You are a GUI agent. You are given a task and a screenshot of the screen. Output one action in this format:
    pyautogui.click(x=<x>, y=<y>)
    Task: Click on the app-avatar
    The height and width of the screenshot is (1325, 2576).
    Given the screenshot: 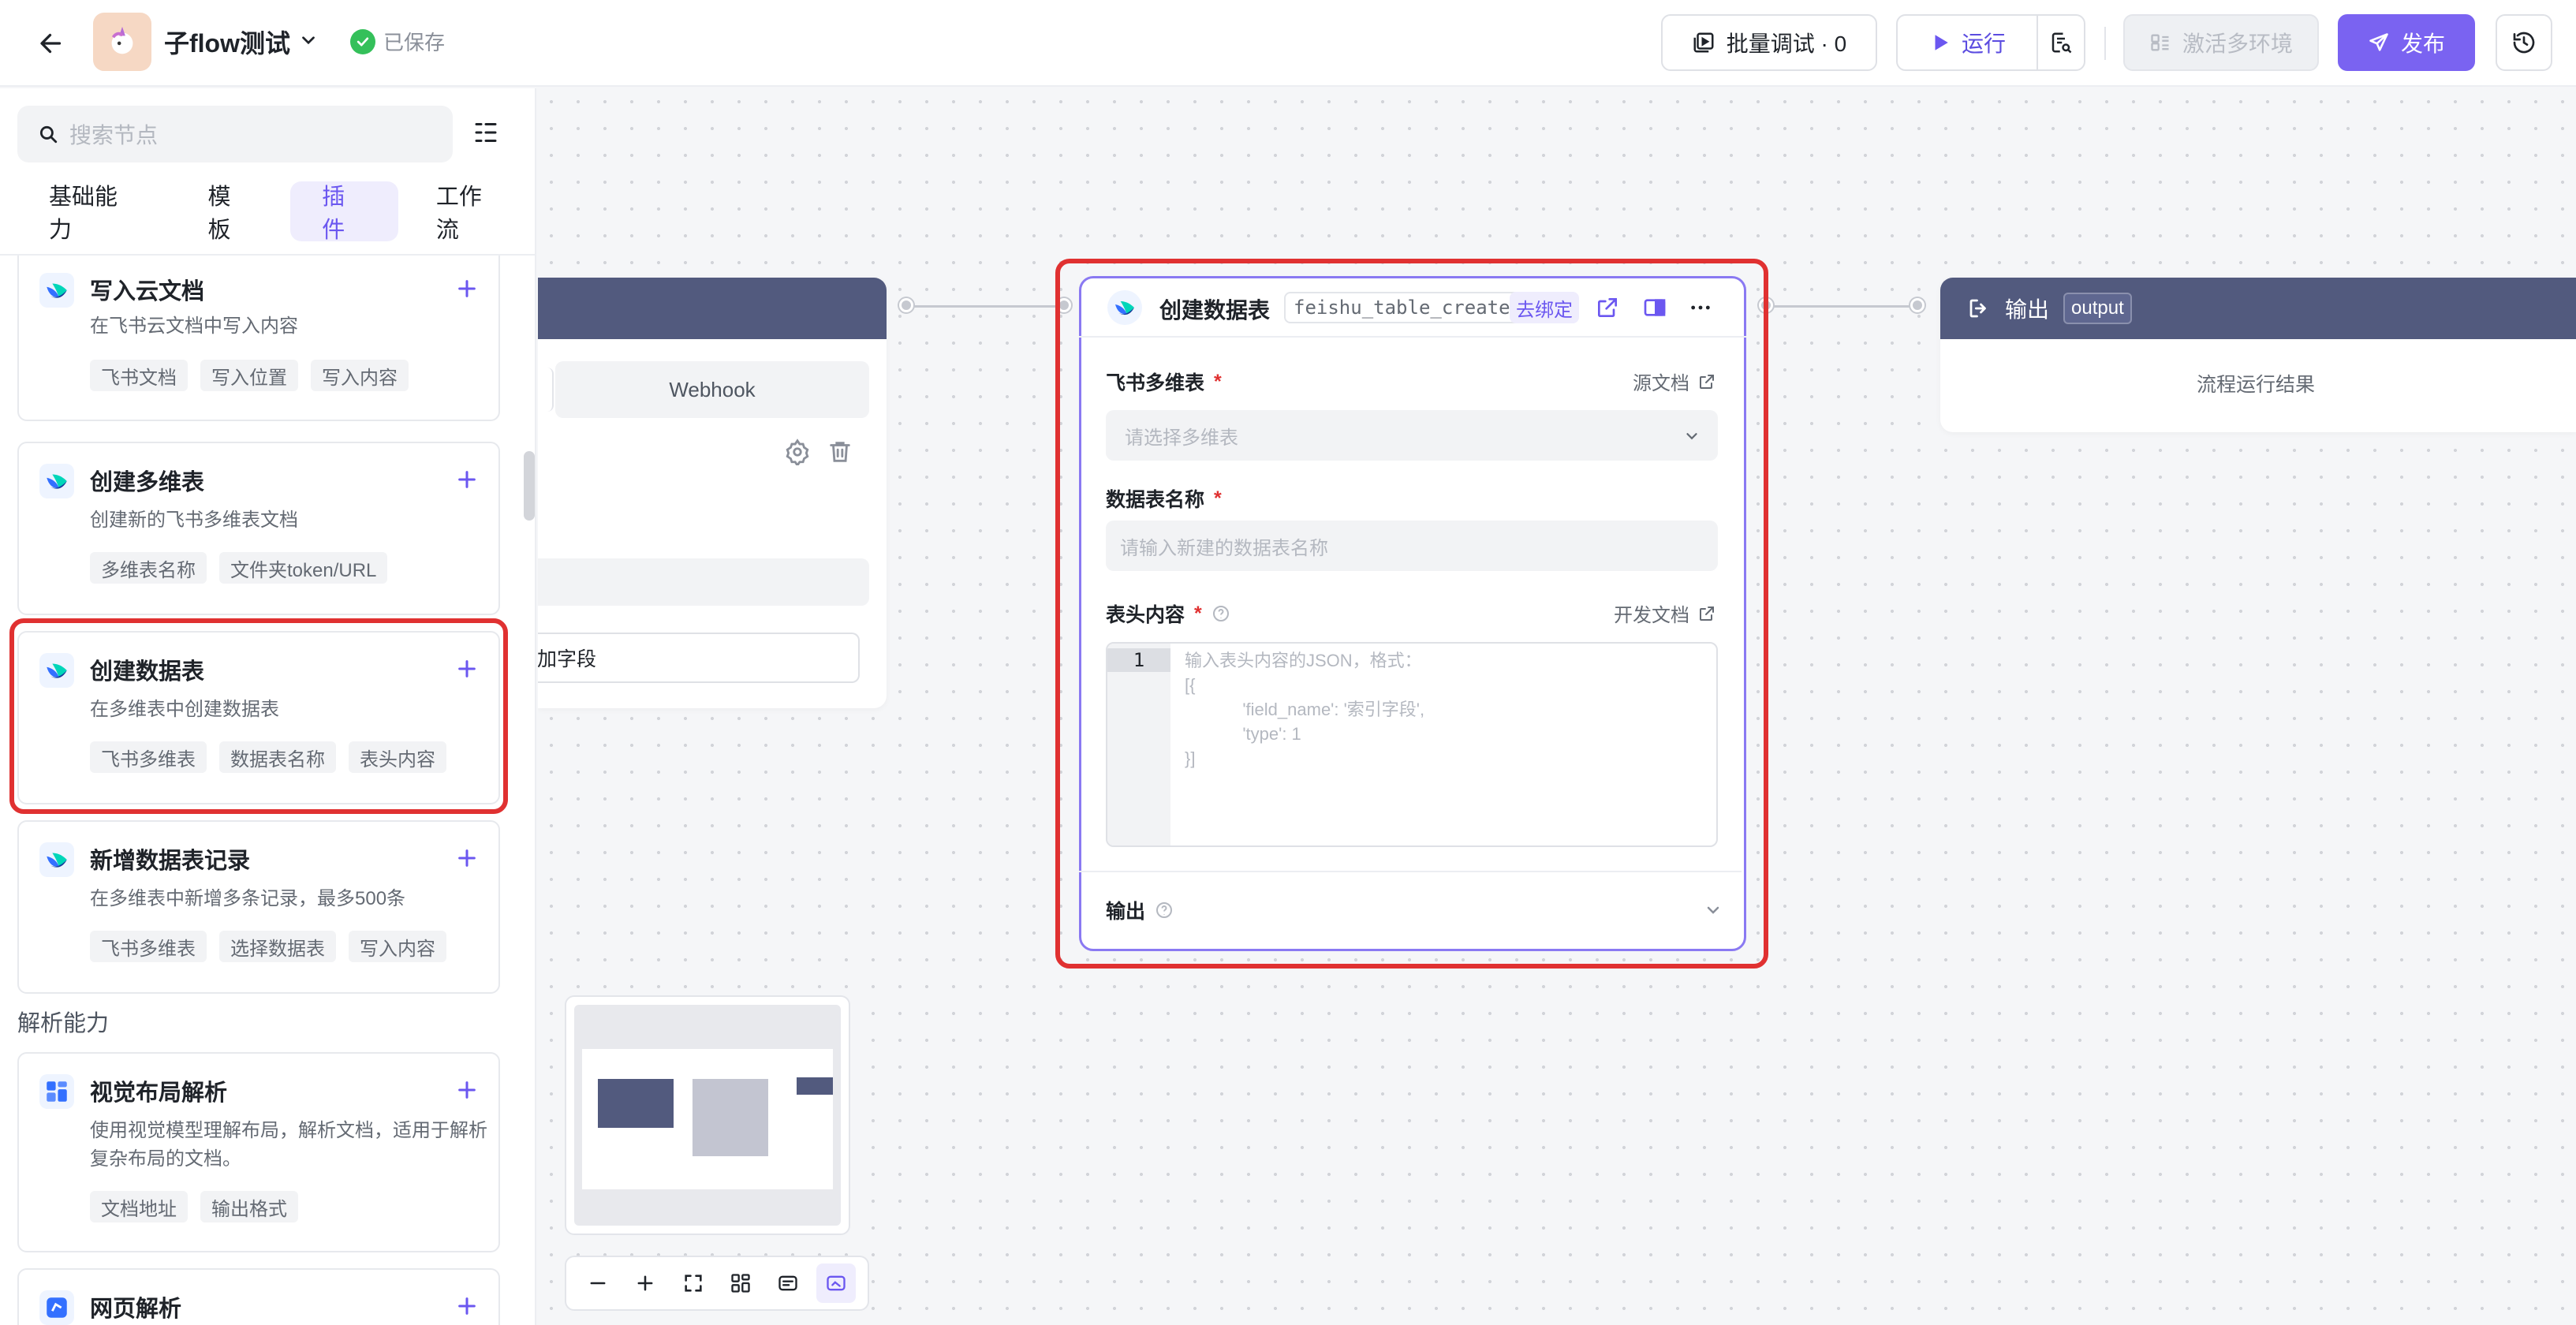 What is the action you would take?
    pyautogui.click(x=122, y=42)
    